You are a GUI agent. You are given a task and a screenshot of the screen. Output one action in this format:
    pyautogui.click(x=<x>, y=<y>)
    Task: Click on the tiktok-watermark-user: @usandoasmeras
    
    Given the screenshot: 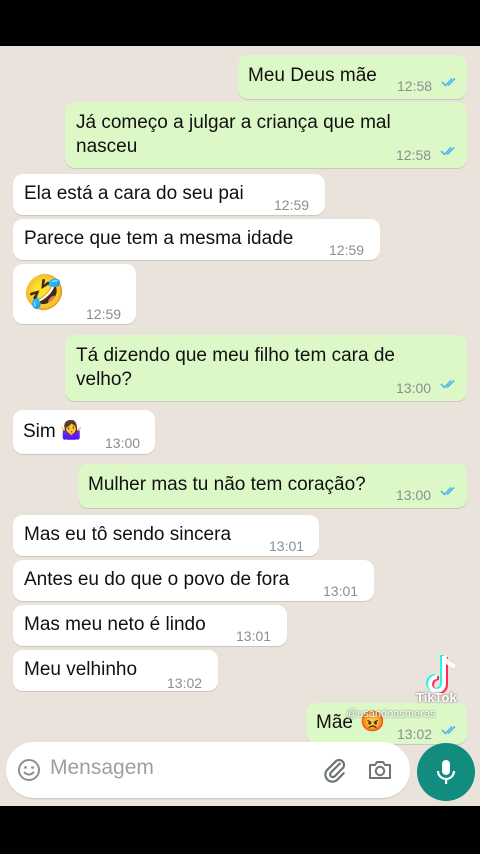 What is the action you would take?
    pyautogui.click(x=391, y=714)
    